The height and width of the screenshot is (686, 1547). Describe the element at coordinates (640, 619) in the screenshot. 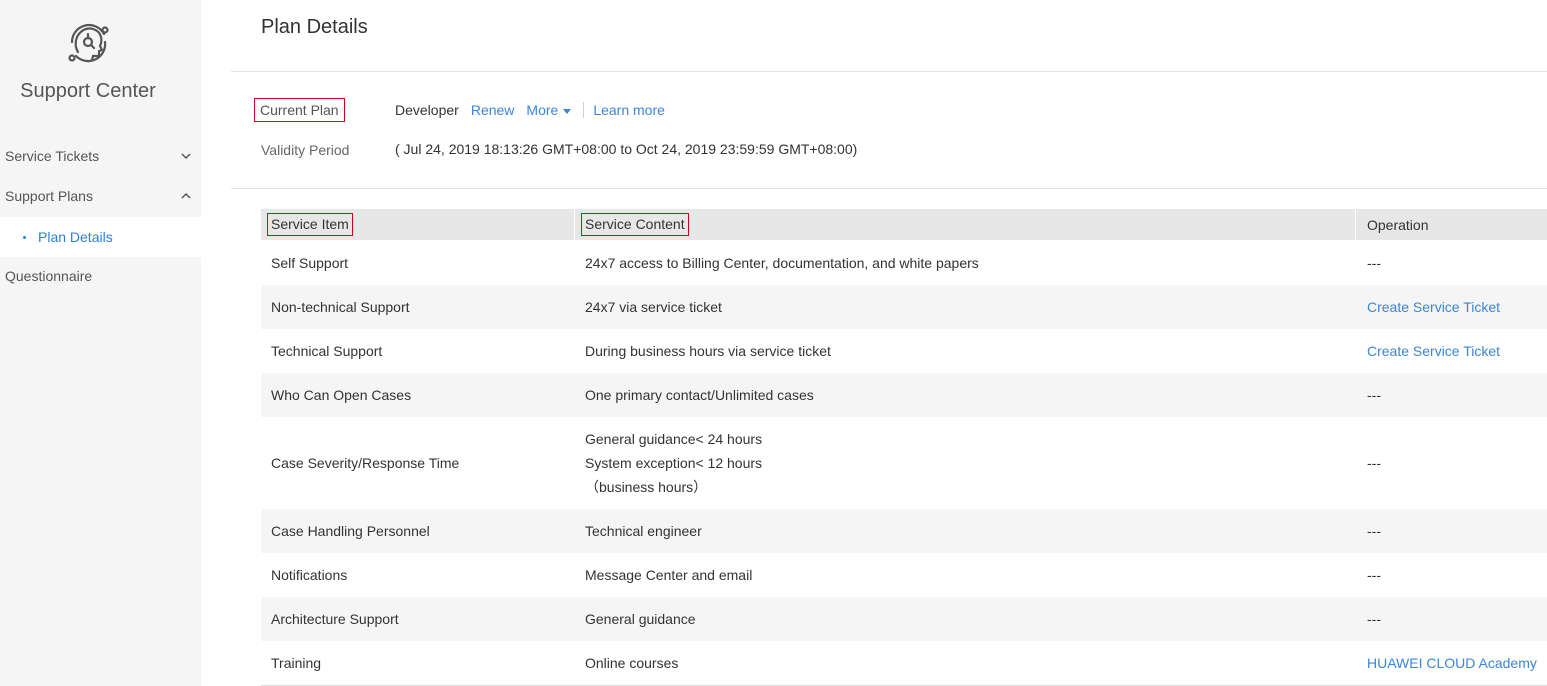

I see `cell-content: General guidance` at that location.